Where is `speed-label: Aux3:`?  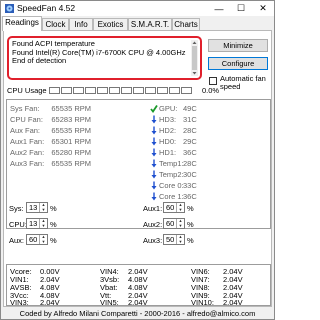 speed-label: Aux3: is located at coordinates (153, 240).